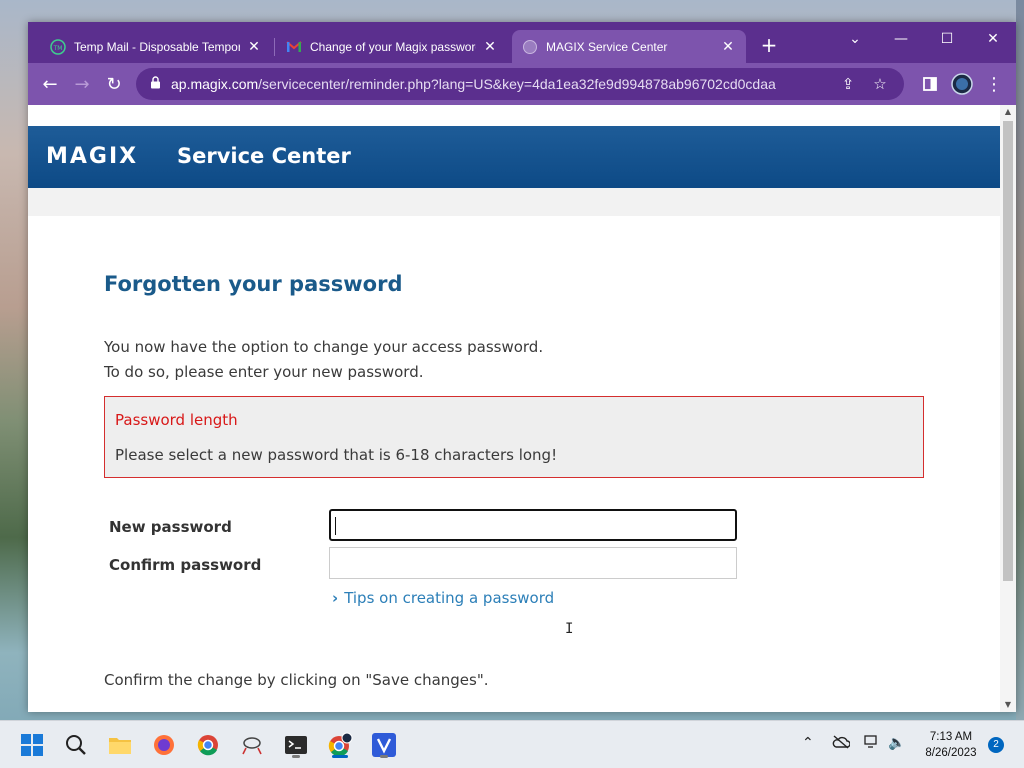  I want to click on chevron-up-icon: ⌃, so click(808, 743).